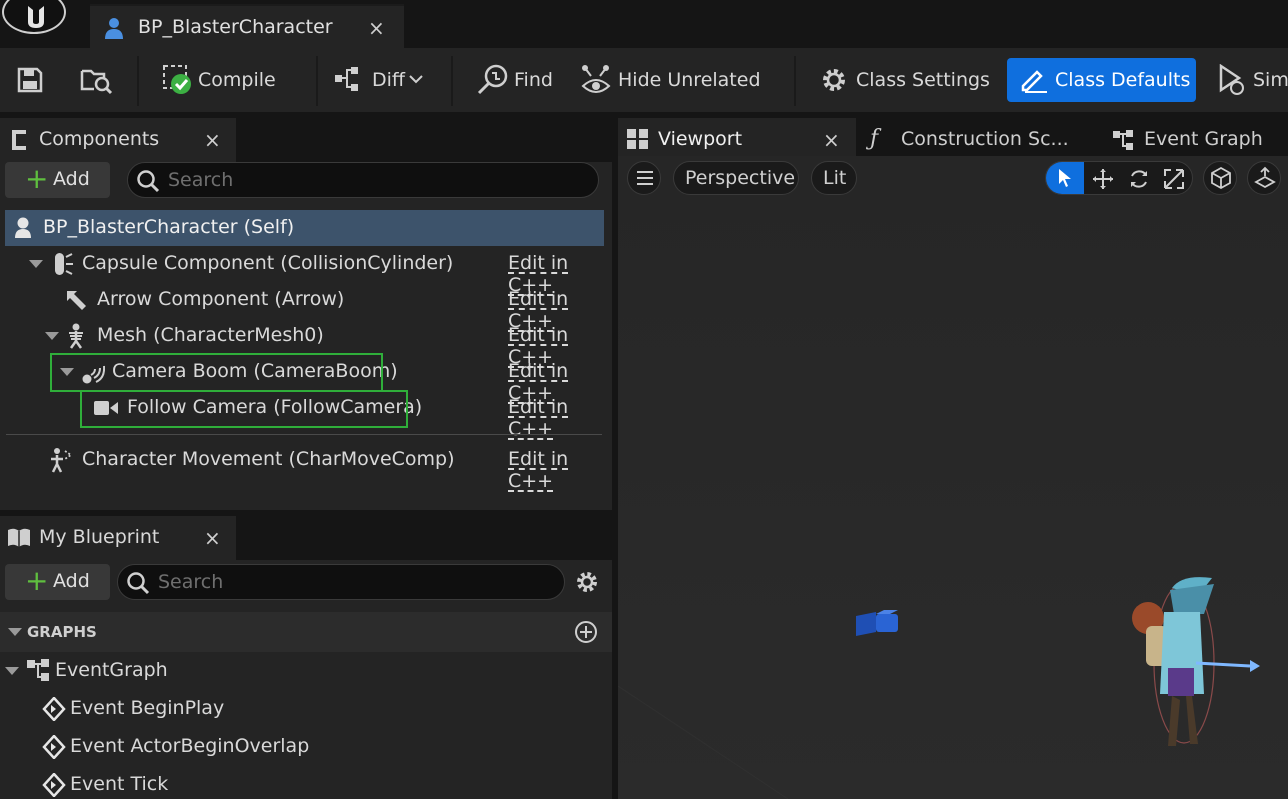  What do you see at coordinates (62, 632) in the screenshot?
I see `graphs-header-label: GRAPHS` at bounding box center [62, 632].